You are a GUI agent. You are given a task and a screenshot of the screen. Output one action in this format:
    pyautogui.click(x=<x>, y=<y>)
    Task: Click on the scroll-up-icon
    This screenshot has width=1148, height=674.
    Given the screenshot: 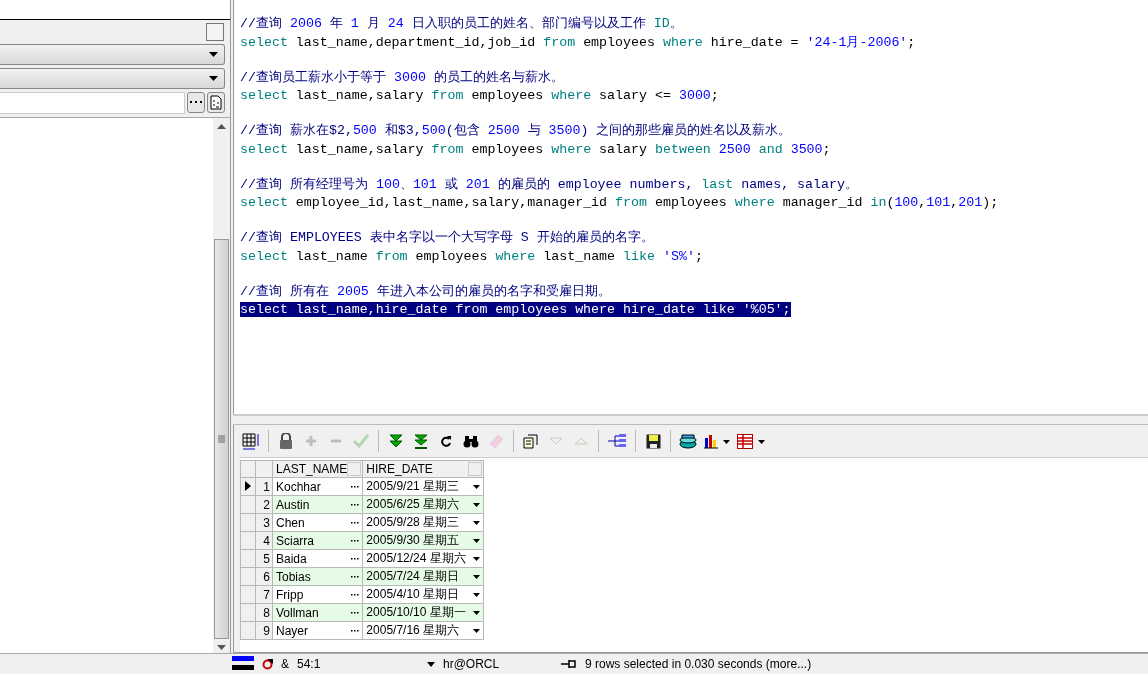 What is the action you would take?
    pyautogui.click(x=221, y=126)
    